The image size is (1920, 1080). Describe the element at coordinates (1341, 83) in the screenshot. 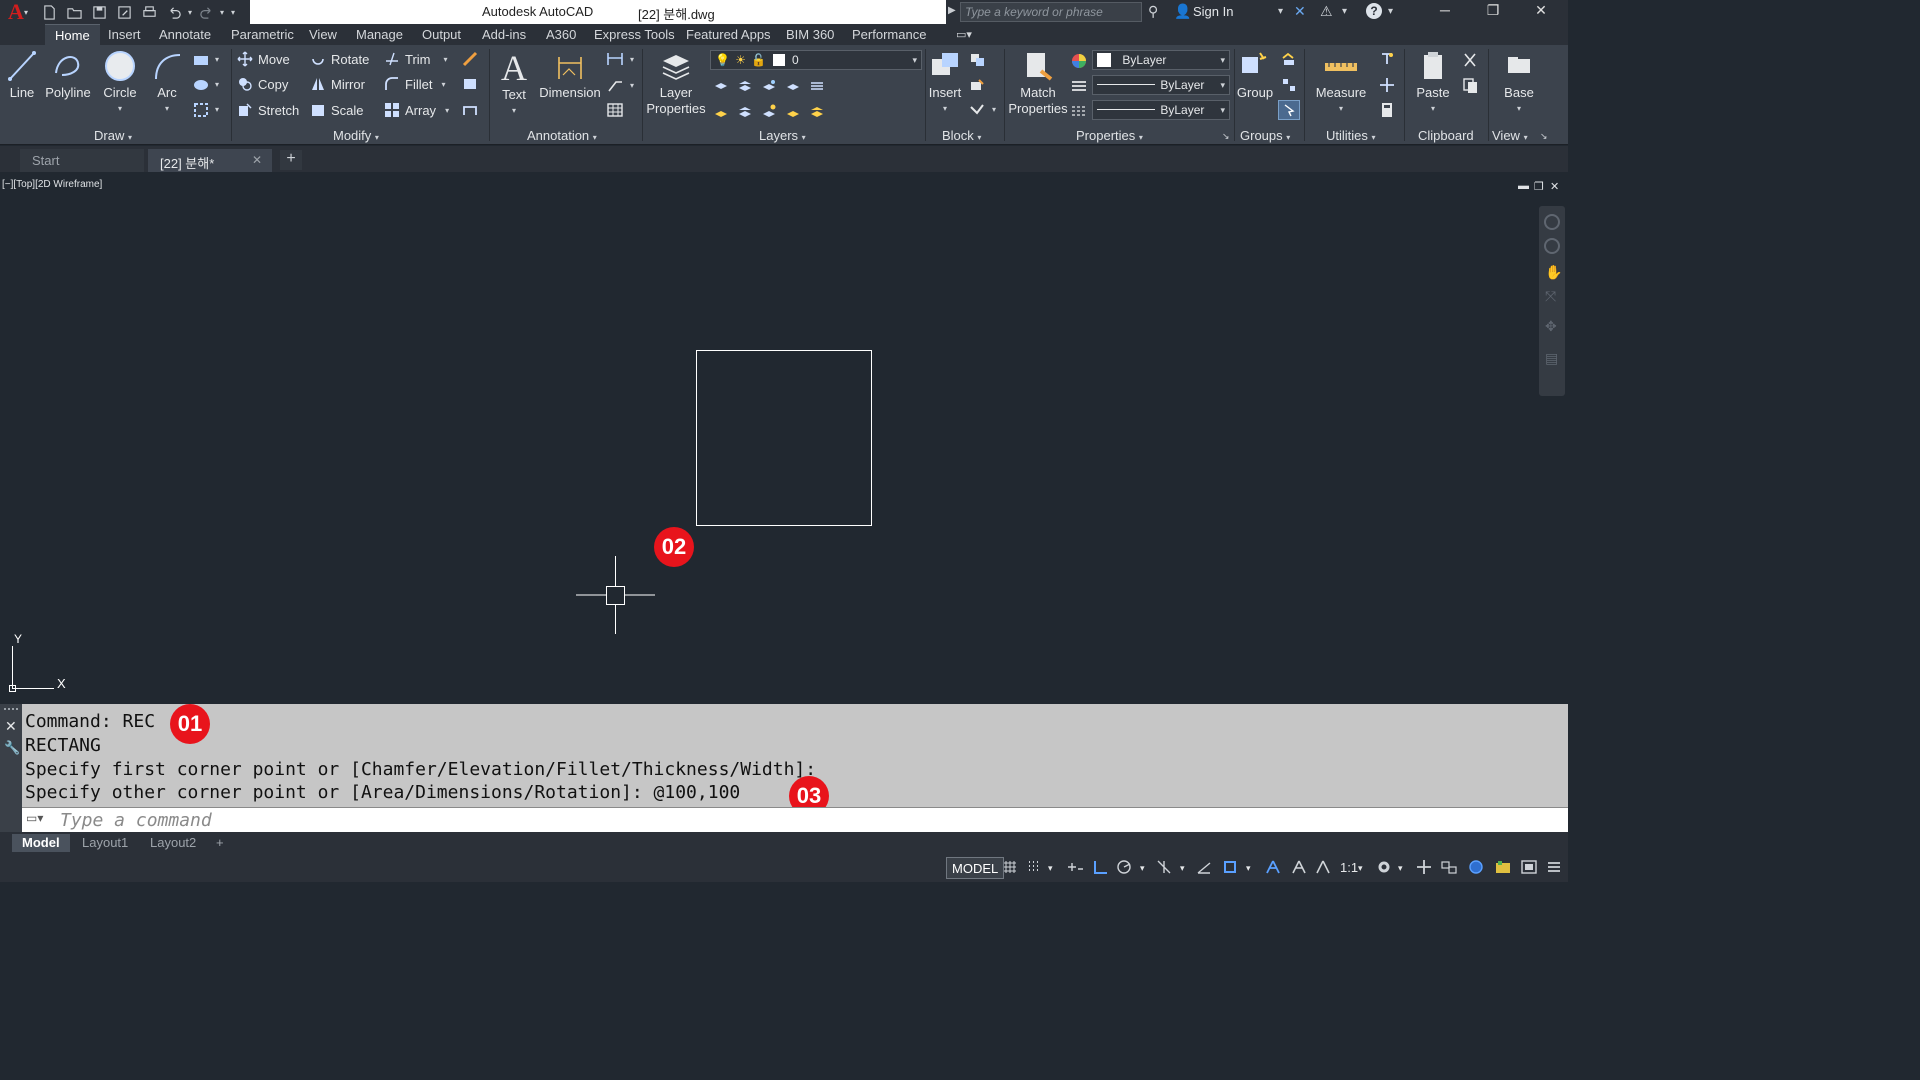

I see `measure-button: Measure ▾` at that location.